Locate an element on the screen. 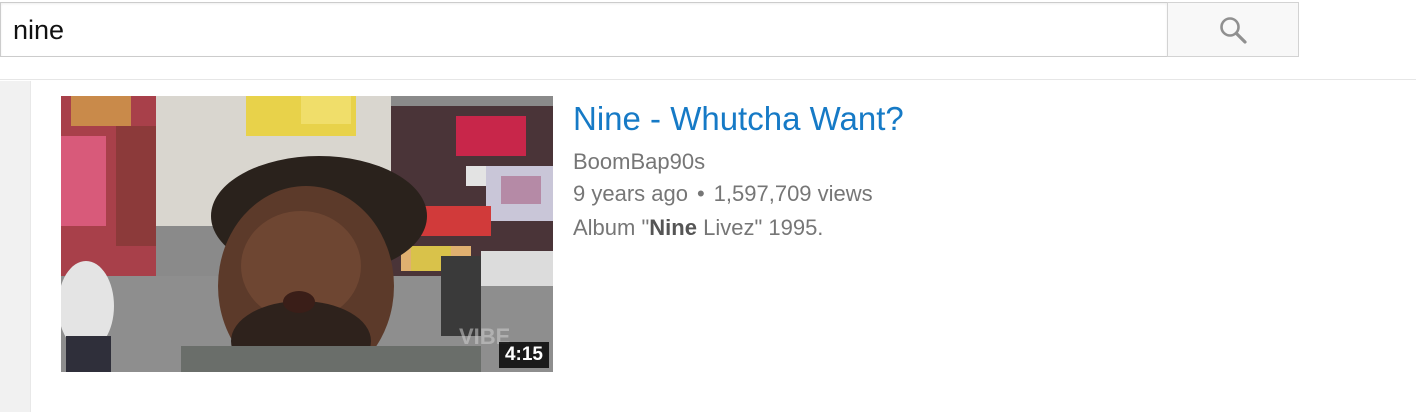 The width and height of the screenshot is (1416, 412). video-stats: 9 years ago • 1,597,709 views is located at coordinates (983, 194).